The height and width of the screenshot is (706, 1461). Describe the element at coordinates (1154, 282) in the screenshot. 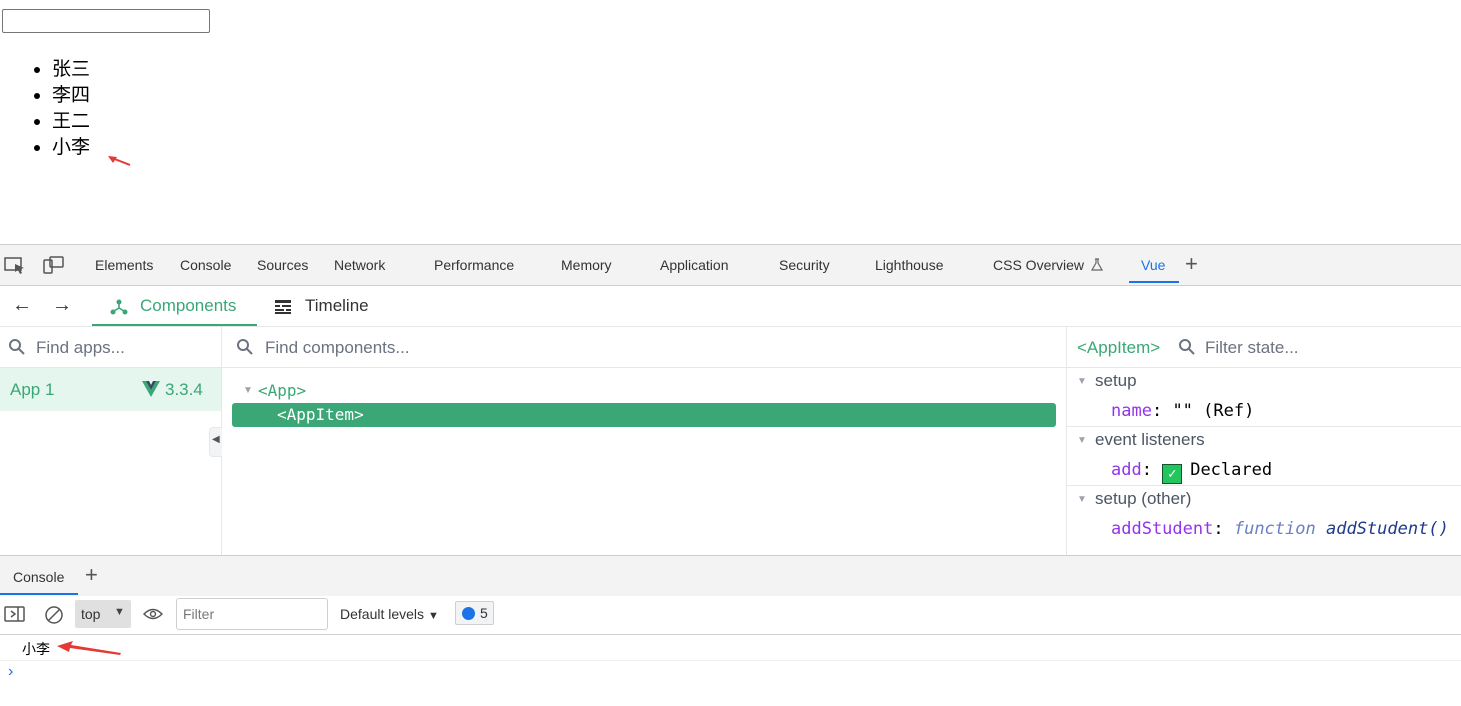

I see `active-tab-indicator` at that location.